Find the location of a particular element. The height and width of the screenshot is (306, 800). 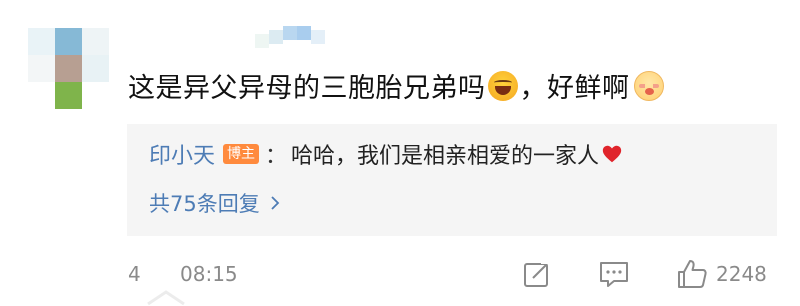

comment-text-part1: 这是异父异母的三胞胎兄弟吗 is located at coordinates (307, 88).